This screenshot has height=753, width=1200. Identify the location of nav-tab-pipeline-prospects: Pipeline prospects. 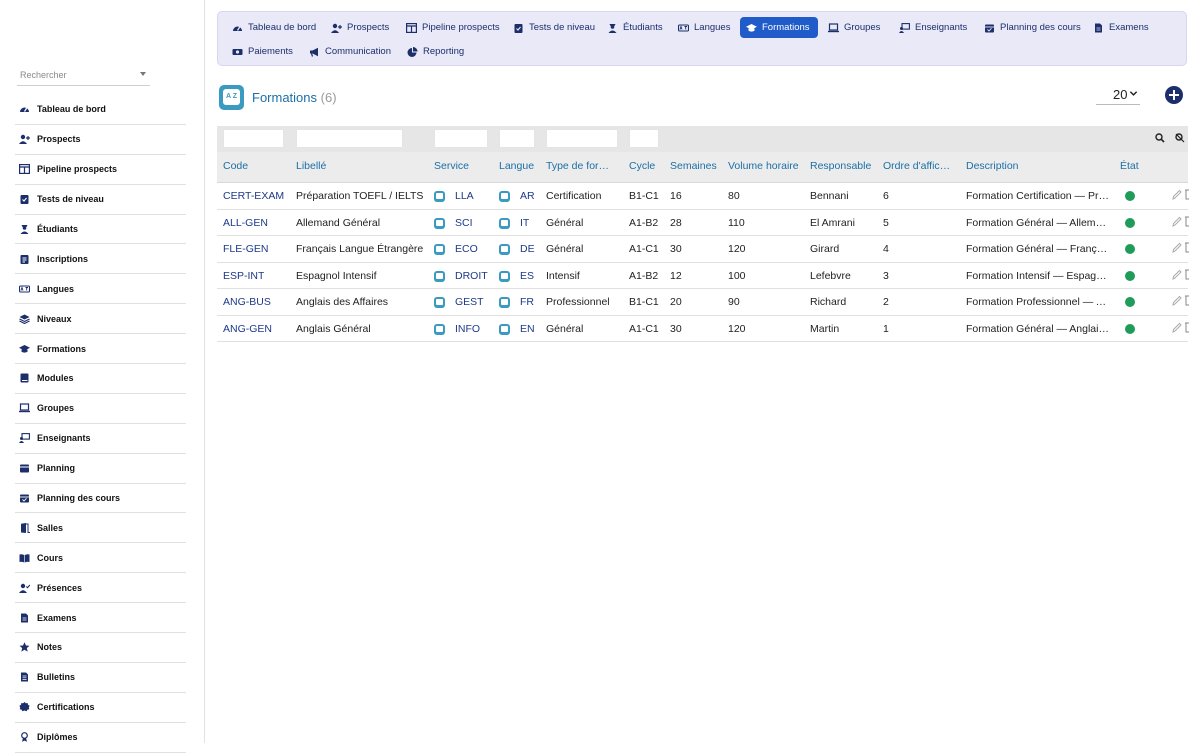
(454, 27).